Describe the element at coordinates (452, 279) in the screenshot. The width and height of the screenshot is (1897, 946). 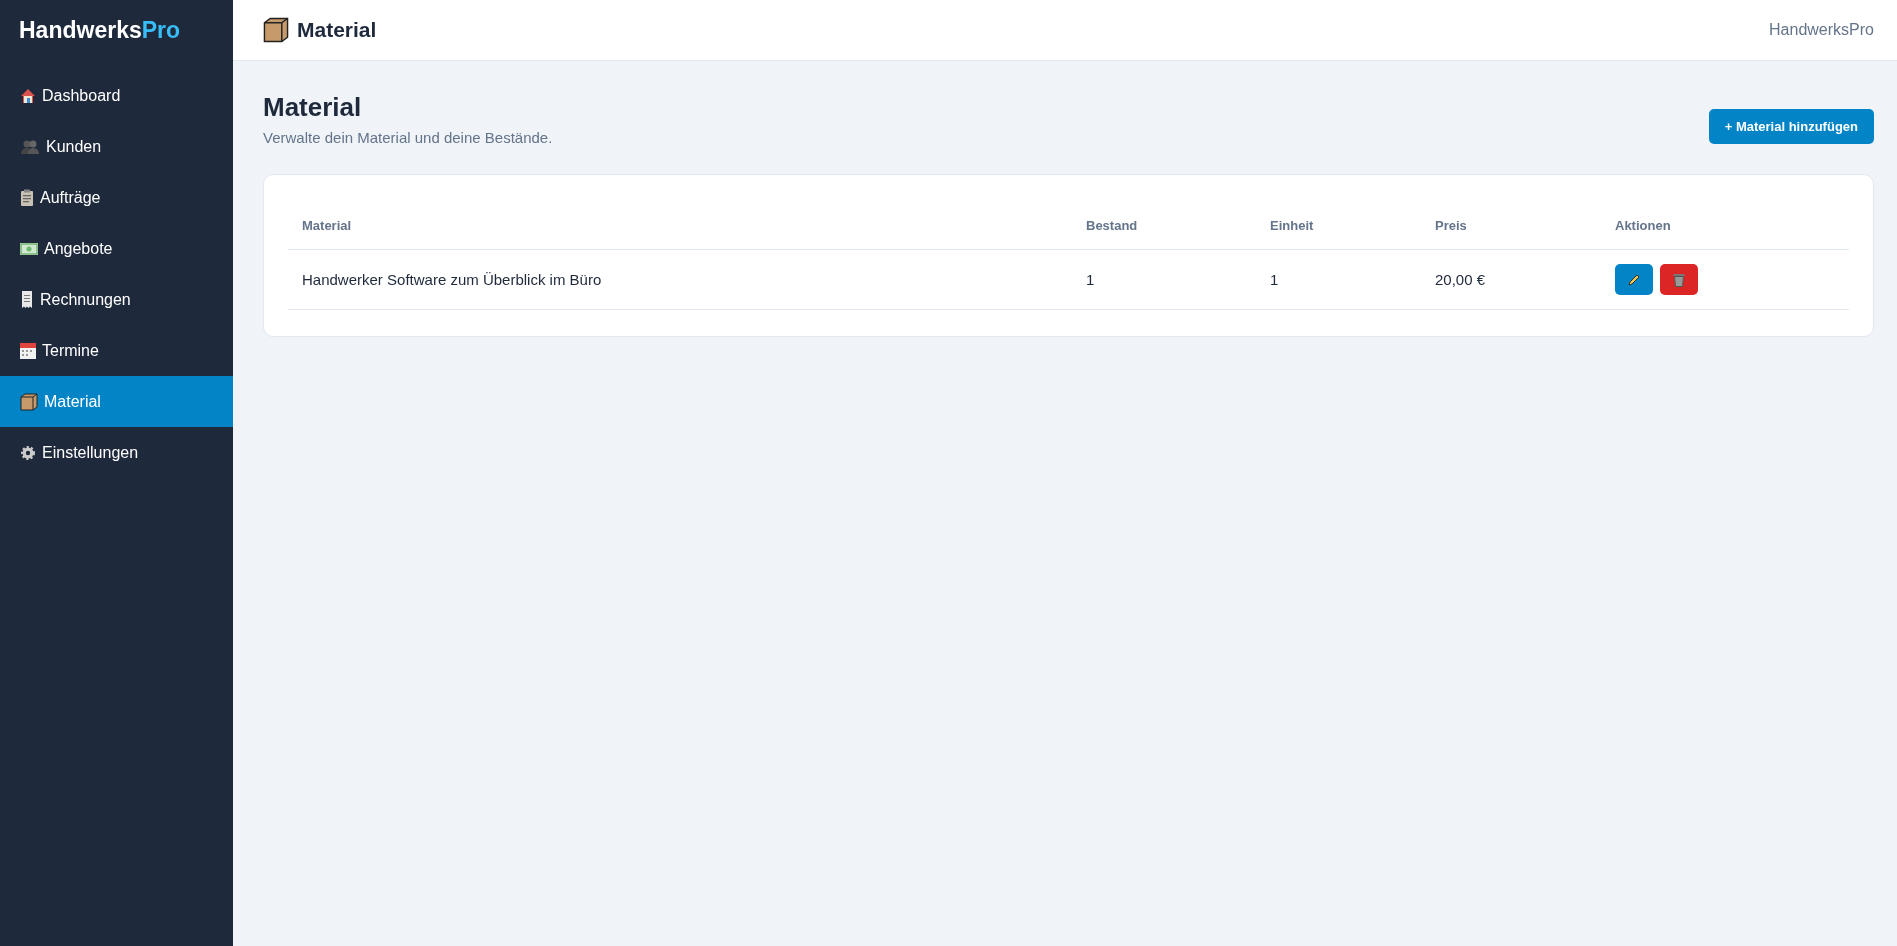
I see `table-cell: Handwerker Software zum Überblick im Büro` at that location.